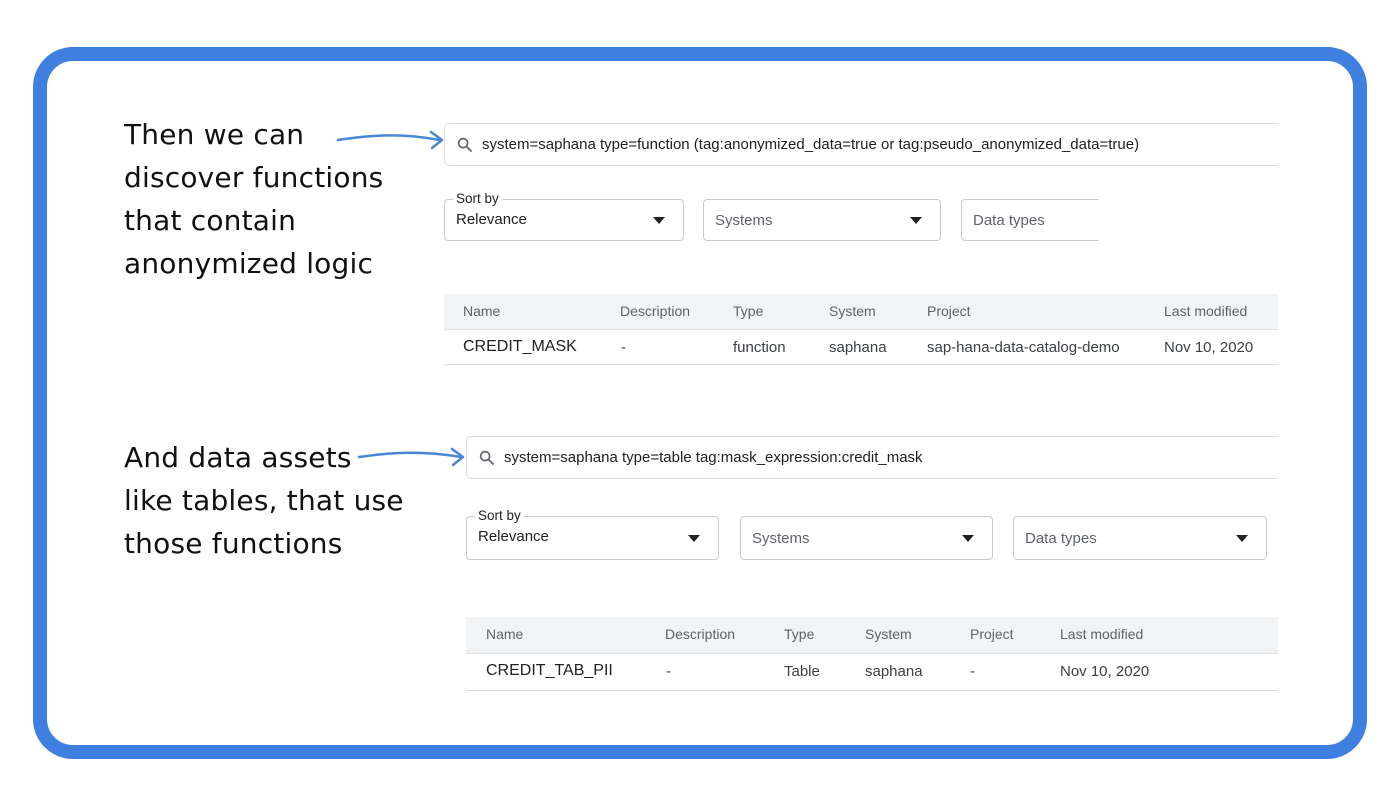 This screenshot has height=788, width=1400. Describe the element at coordinates (1023, 347) in the screenshot. I see `cell-project: sap-hana-data-catalog-demo` at that location.